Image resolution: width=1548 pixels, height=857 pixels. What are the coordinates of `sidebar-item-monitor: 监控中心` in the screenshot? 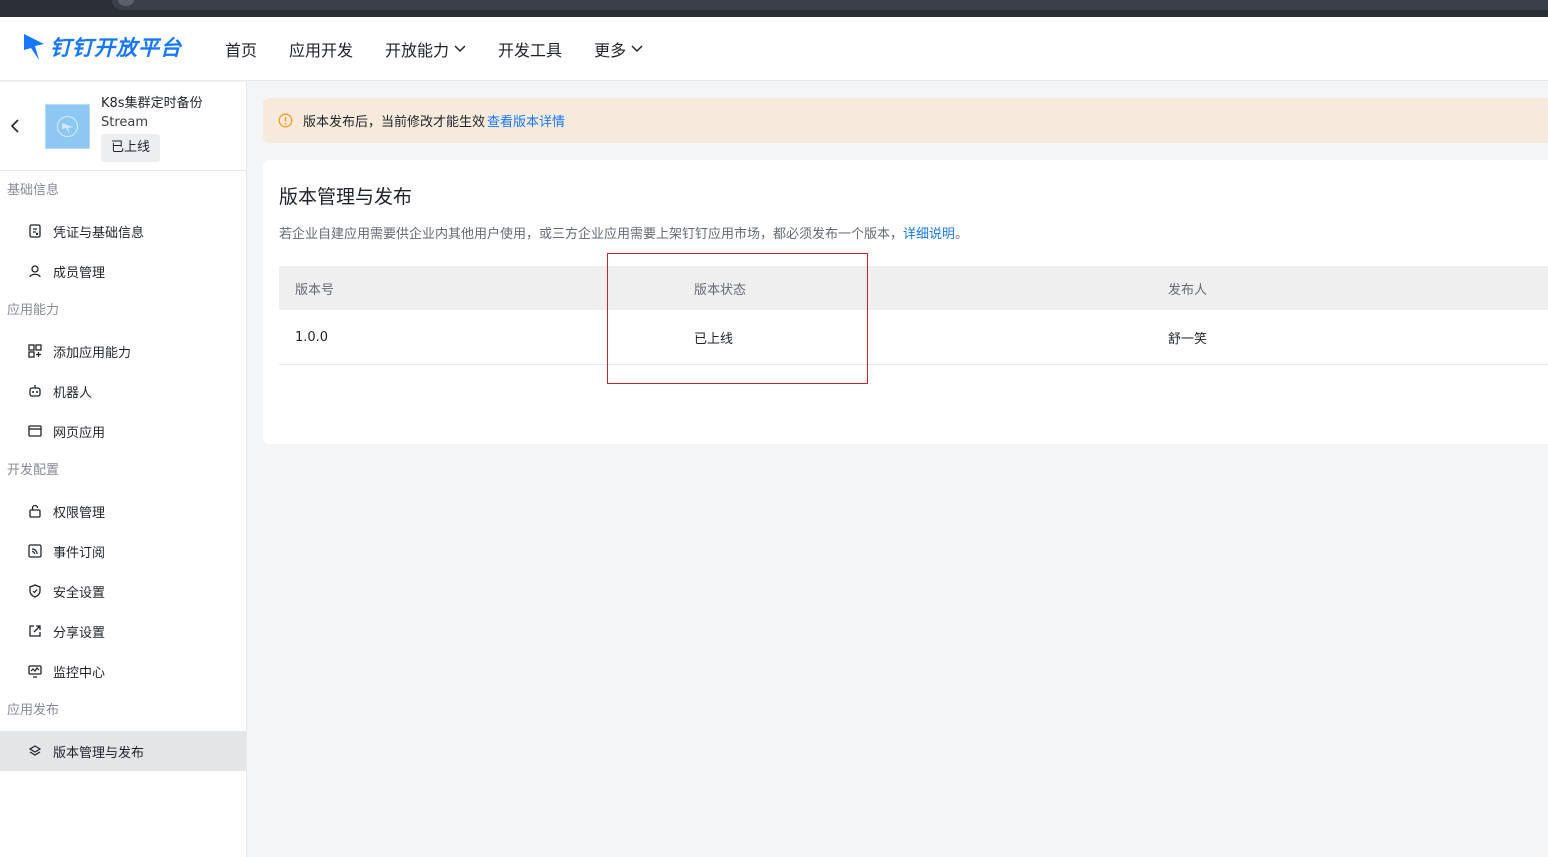 It's located at (123, 671).